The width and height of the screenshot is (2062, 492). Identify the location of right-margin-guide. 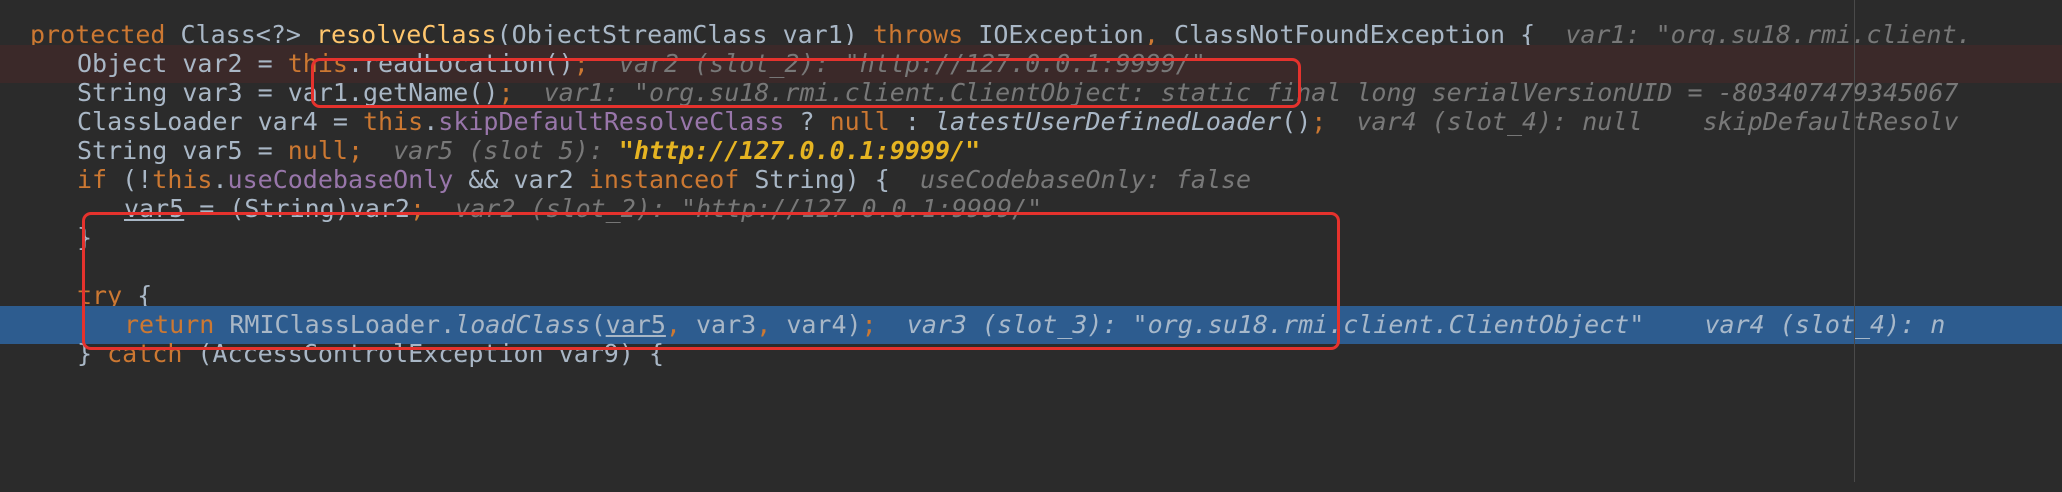
(1854, 246).